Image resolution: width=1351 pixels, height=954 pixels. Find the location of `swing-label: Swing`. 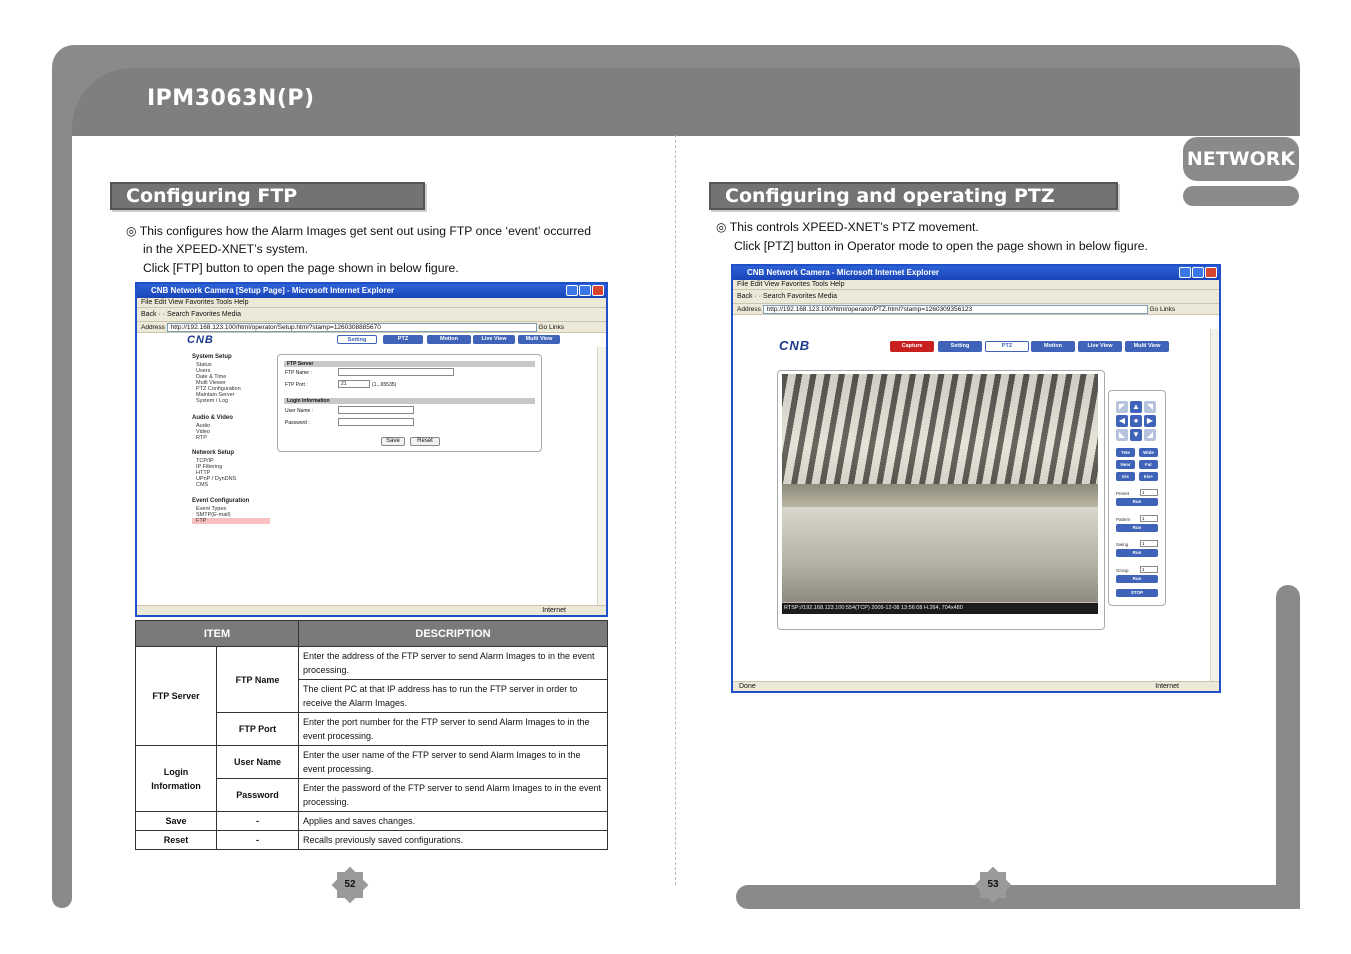

swing-label: Swing is located at coordinates (1122, 544).